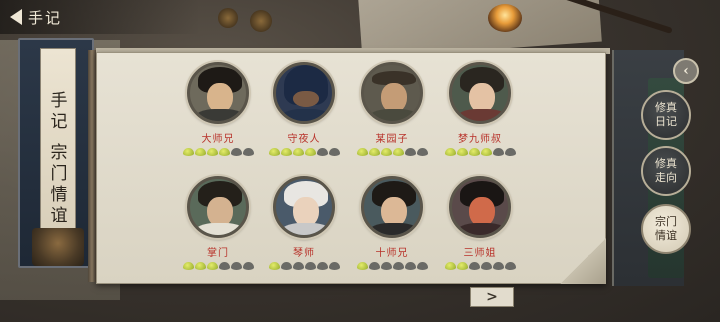 The height and width of the screenshot is (322, 720). I want to click on tab-char: 门, so click(59, 174).